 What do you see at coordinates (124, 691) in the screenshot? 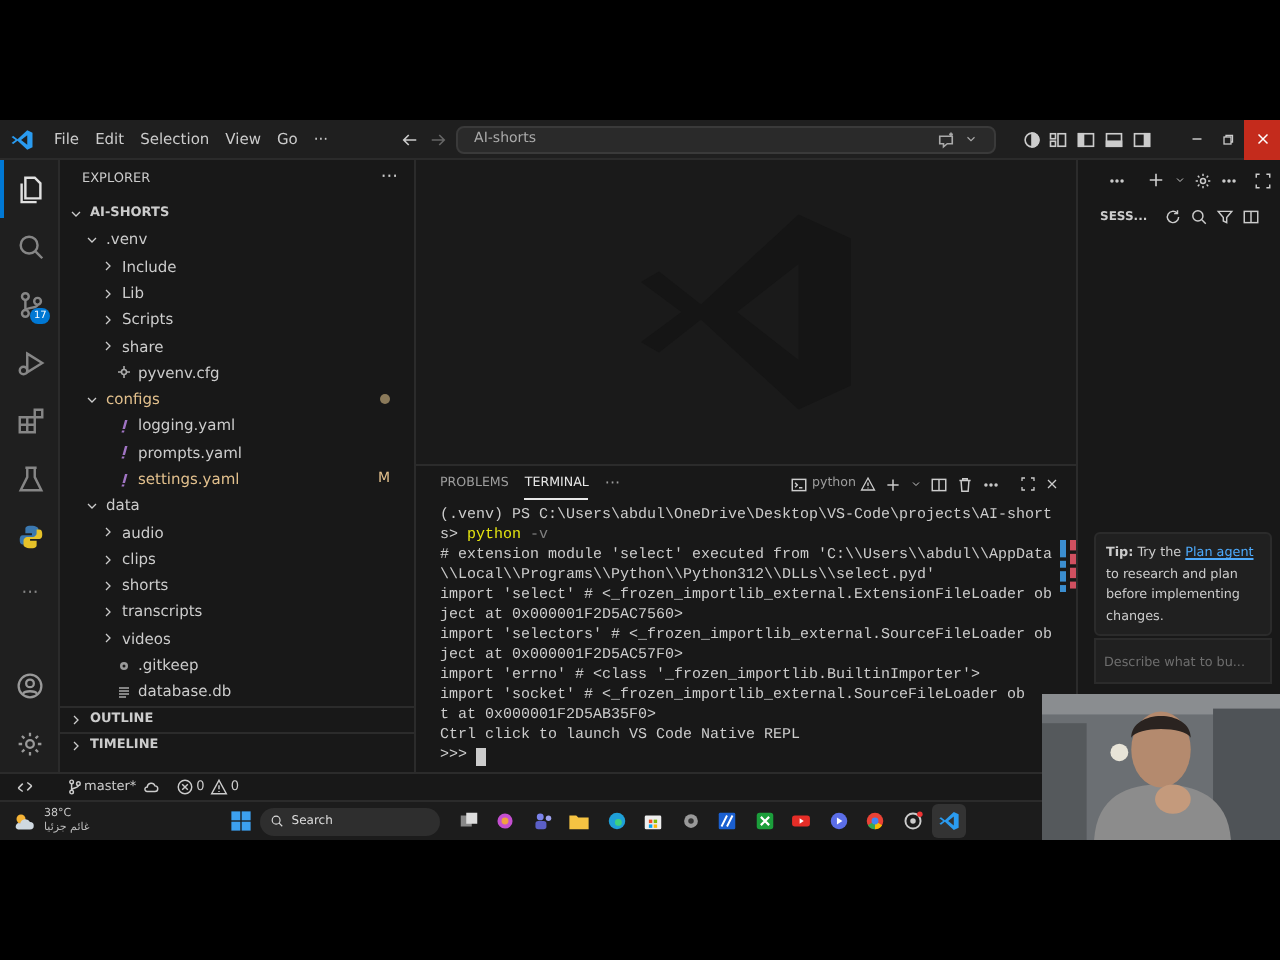
I see `lines-icon` at bounding box center [124, 691].